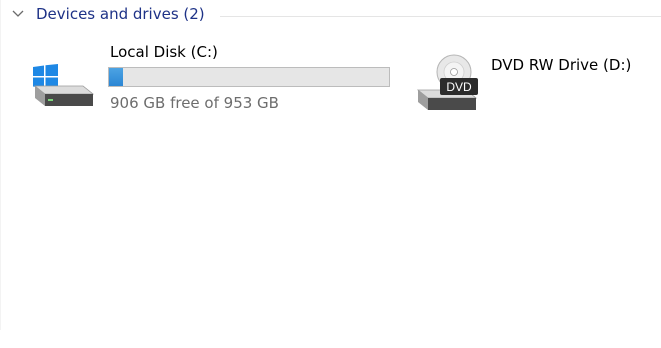 The image size is (661, 348). I want to click on windows-hard-drive-icon, so click(64, 85).